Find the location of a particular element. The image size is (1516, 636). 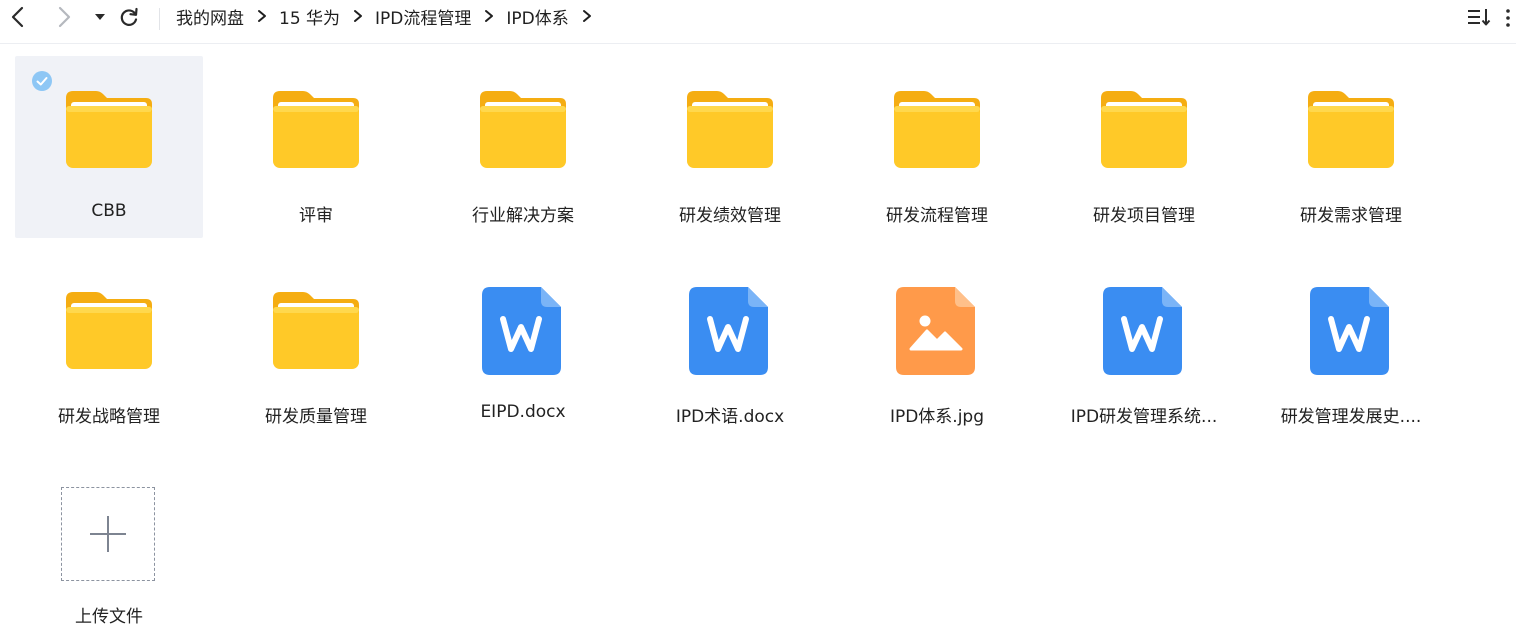

caret-down-icon is located at coordinates (100, 17).